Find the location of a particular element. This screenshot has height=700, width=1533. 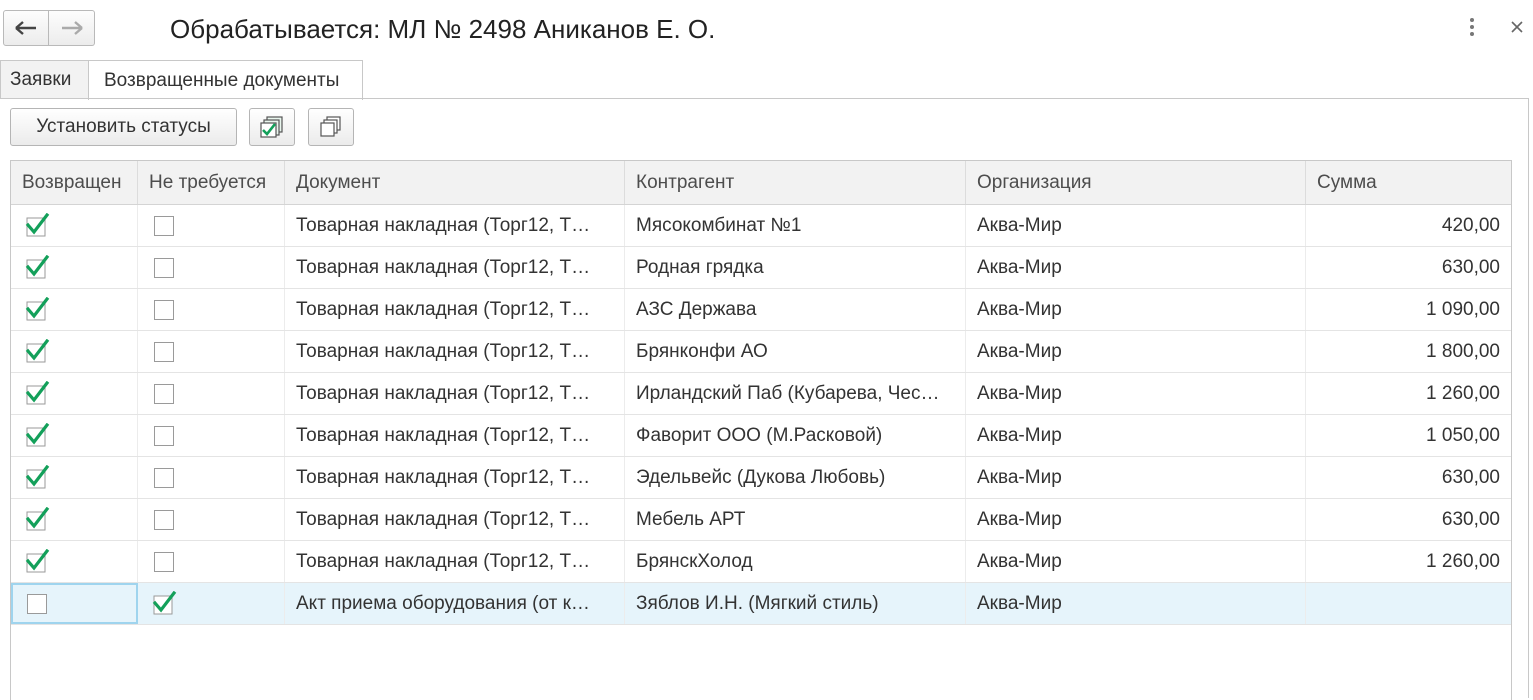

column-header-sum: Сумма is located at coordinates (1408, 182).